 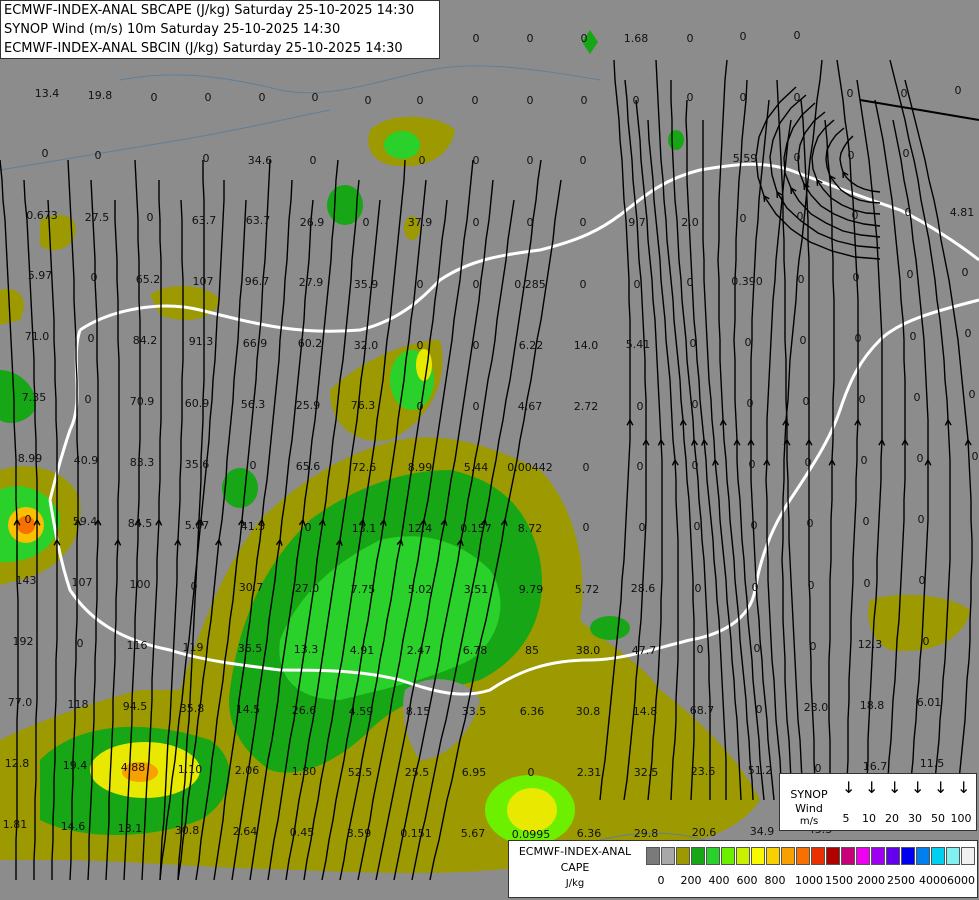 I want to click on cape-value-label: 2.31, so click(x=589, y=772).